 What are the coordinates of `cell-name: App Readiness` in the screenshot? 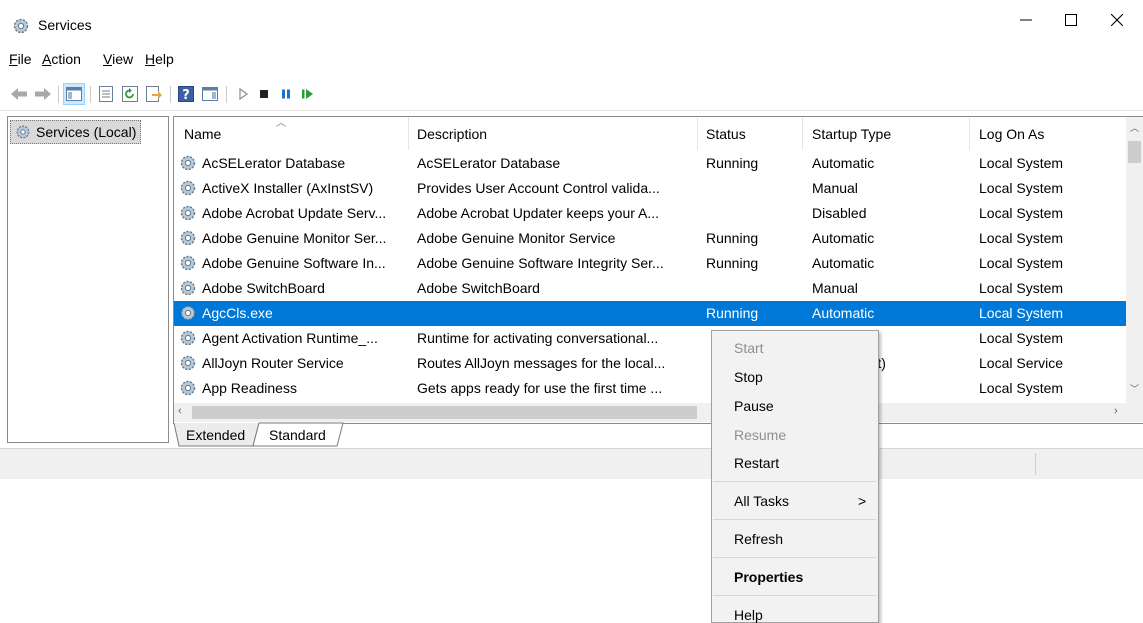 It's located at (249, 388).